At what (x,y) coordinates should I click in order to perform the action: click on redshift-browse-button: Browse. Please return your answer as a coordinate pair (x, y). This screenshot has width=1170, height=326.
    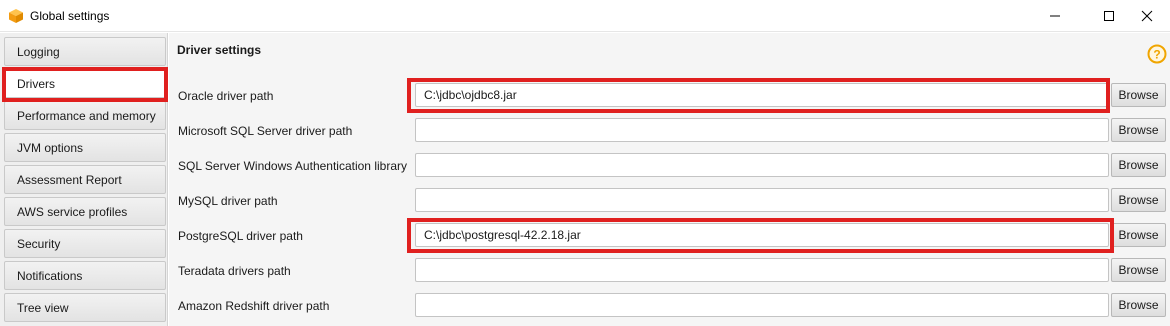
    Looking at the image, I should click on (1138, 305).